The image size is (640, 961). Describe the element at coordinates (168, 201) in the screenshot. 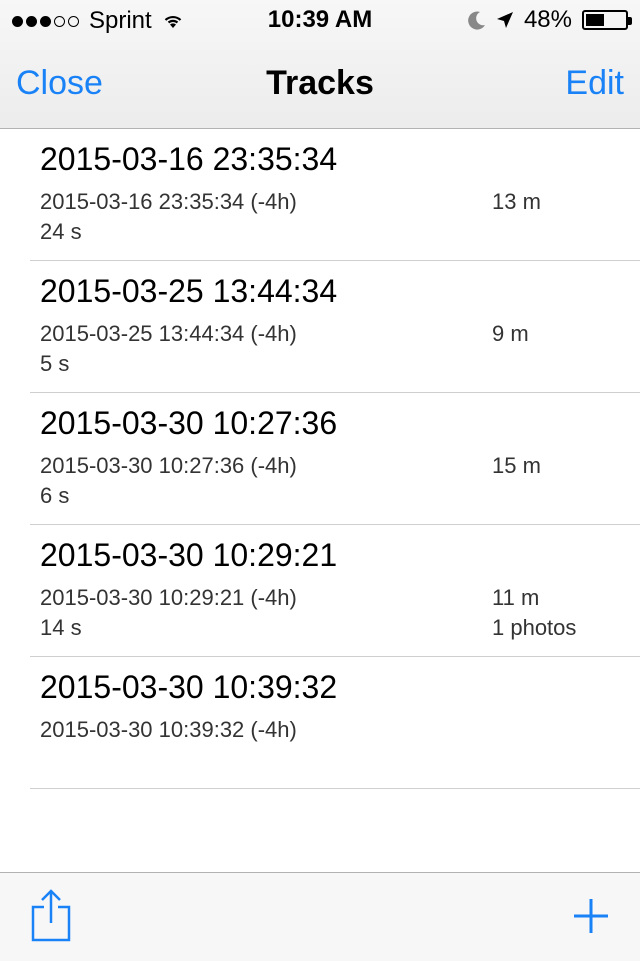

I see `track-timestamp: 2015-03-16 23:35:34 (-4h)` at that location.